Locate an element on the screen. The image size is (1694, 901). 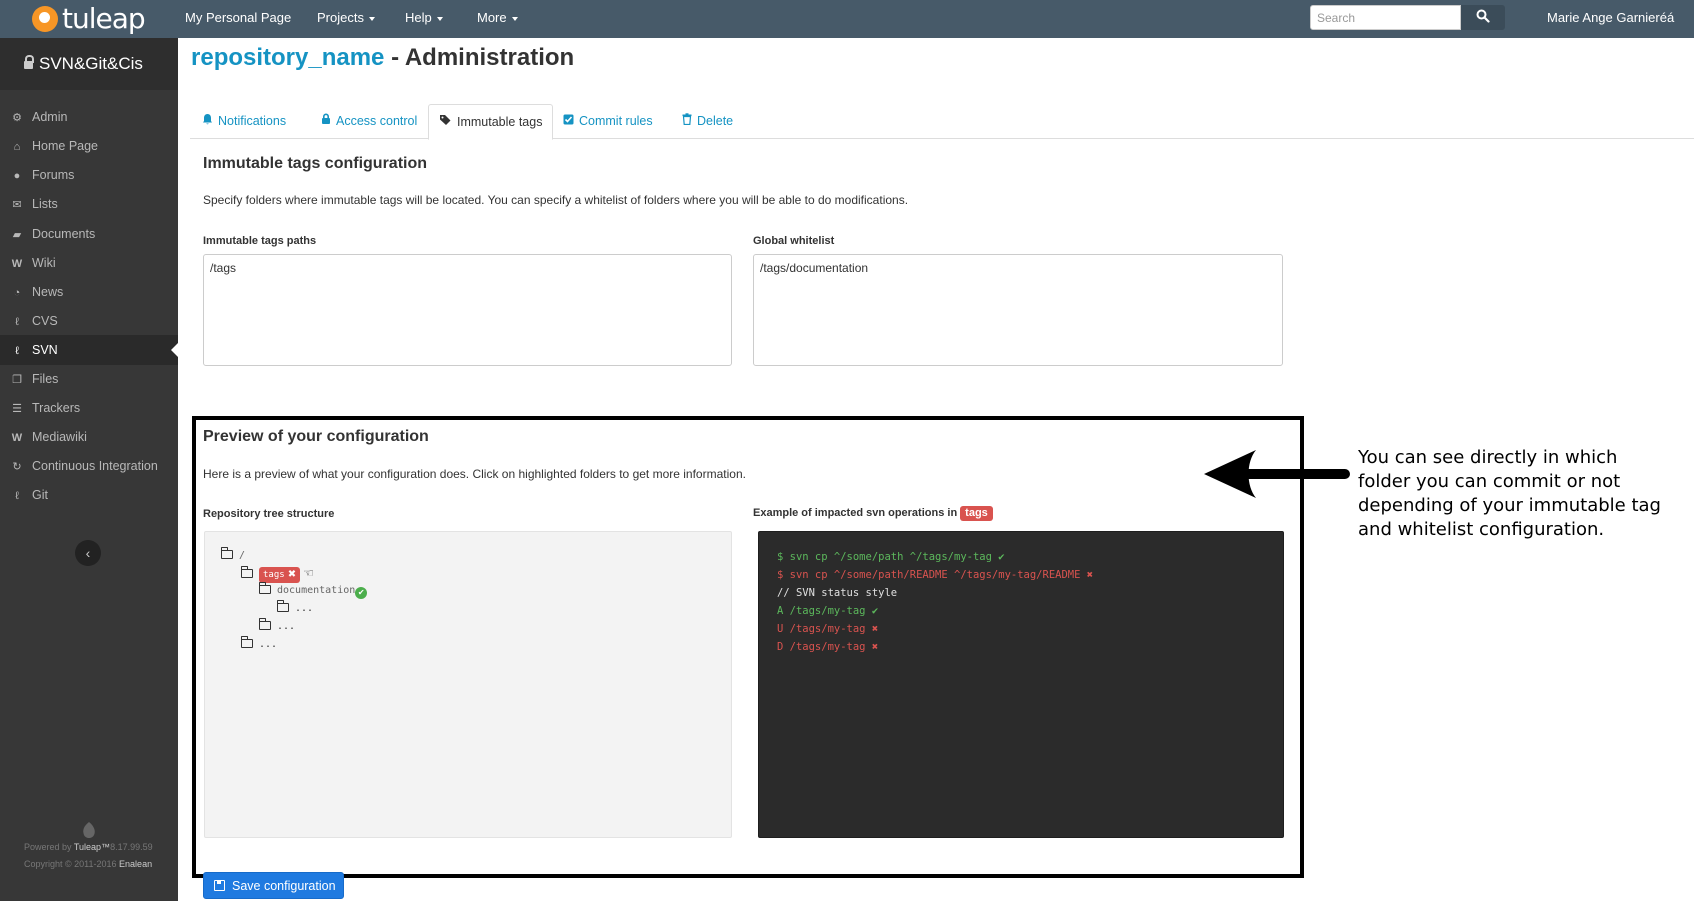
nav-my-personal-page: My Personal Page is located at coordinates (238, 19).